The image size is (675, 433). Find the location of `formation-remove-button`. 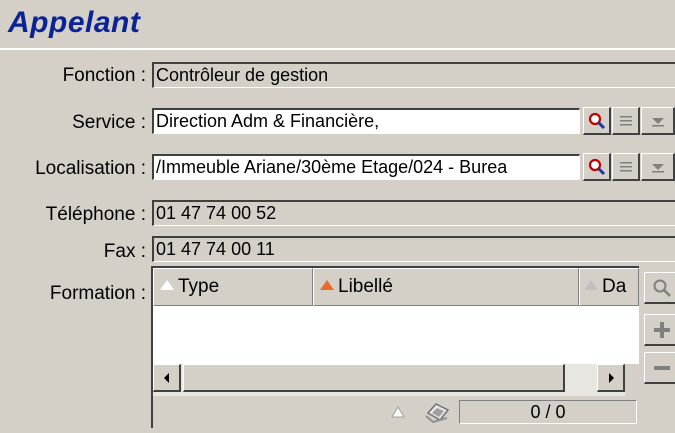

formation-remove-button is located at coordinates (659, 368).